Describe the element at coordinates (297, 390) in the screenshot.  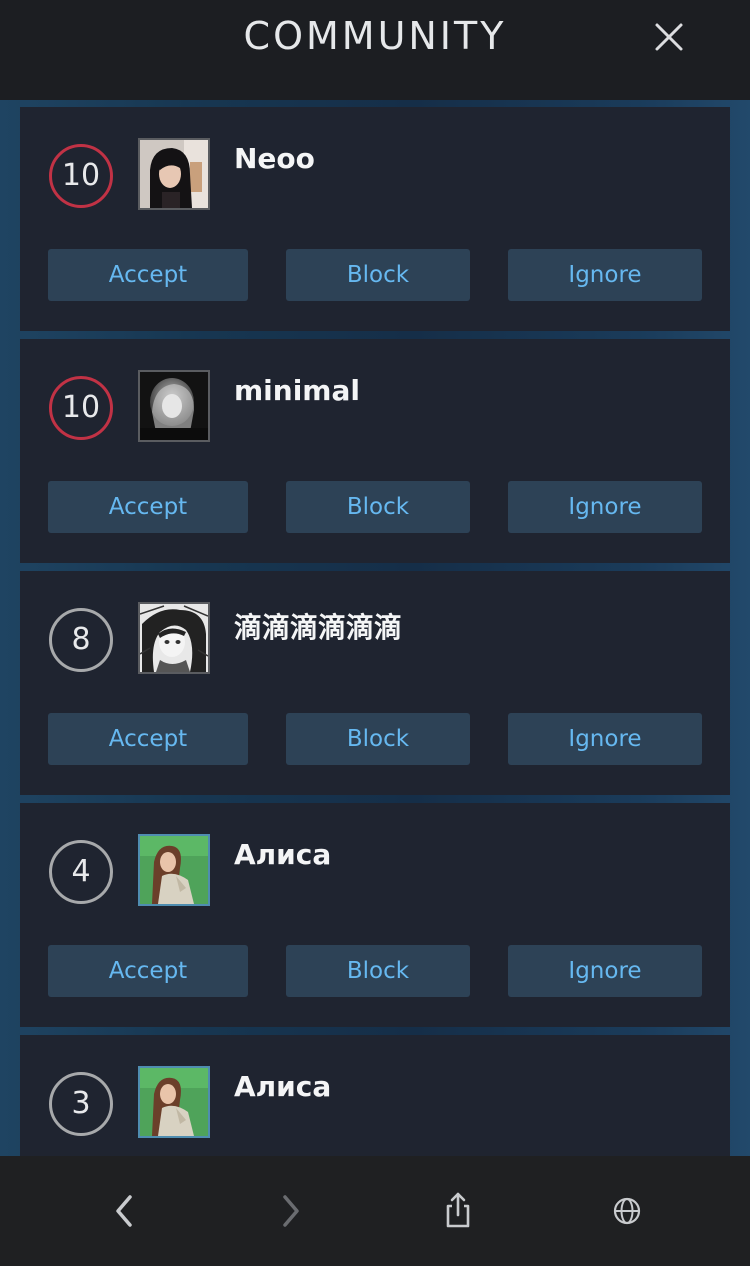
I see `friend-name: minimal` at that location.